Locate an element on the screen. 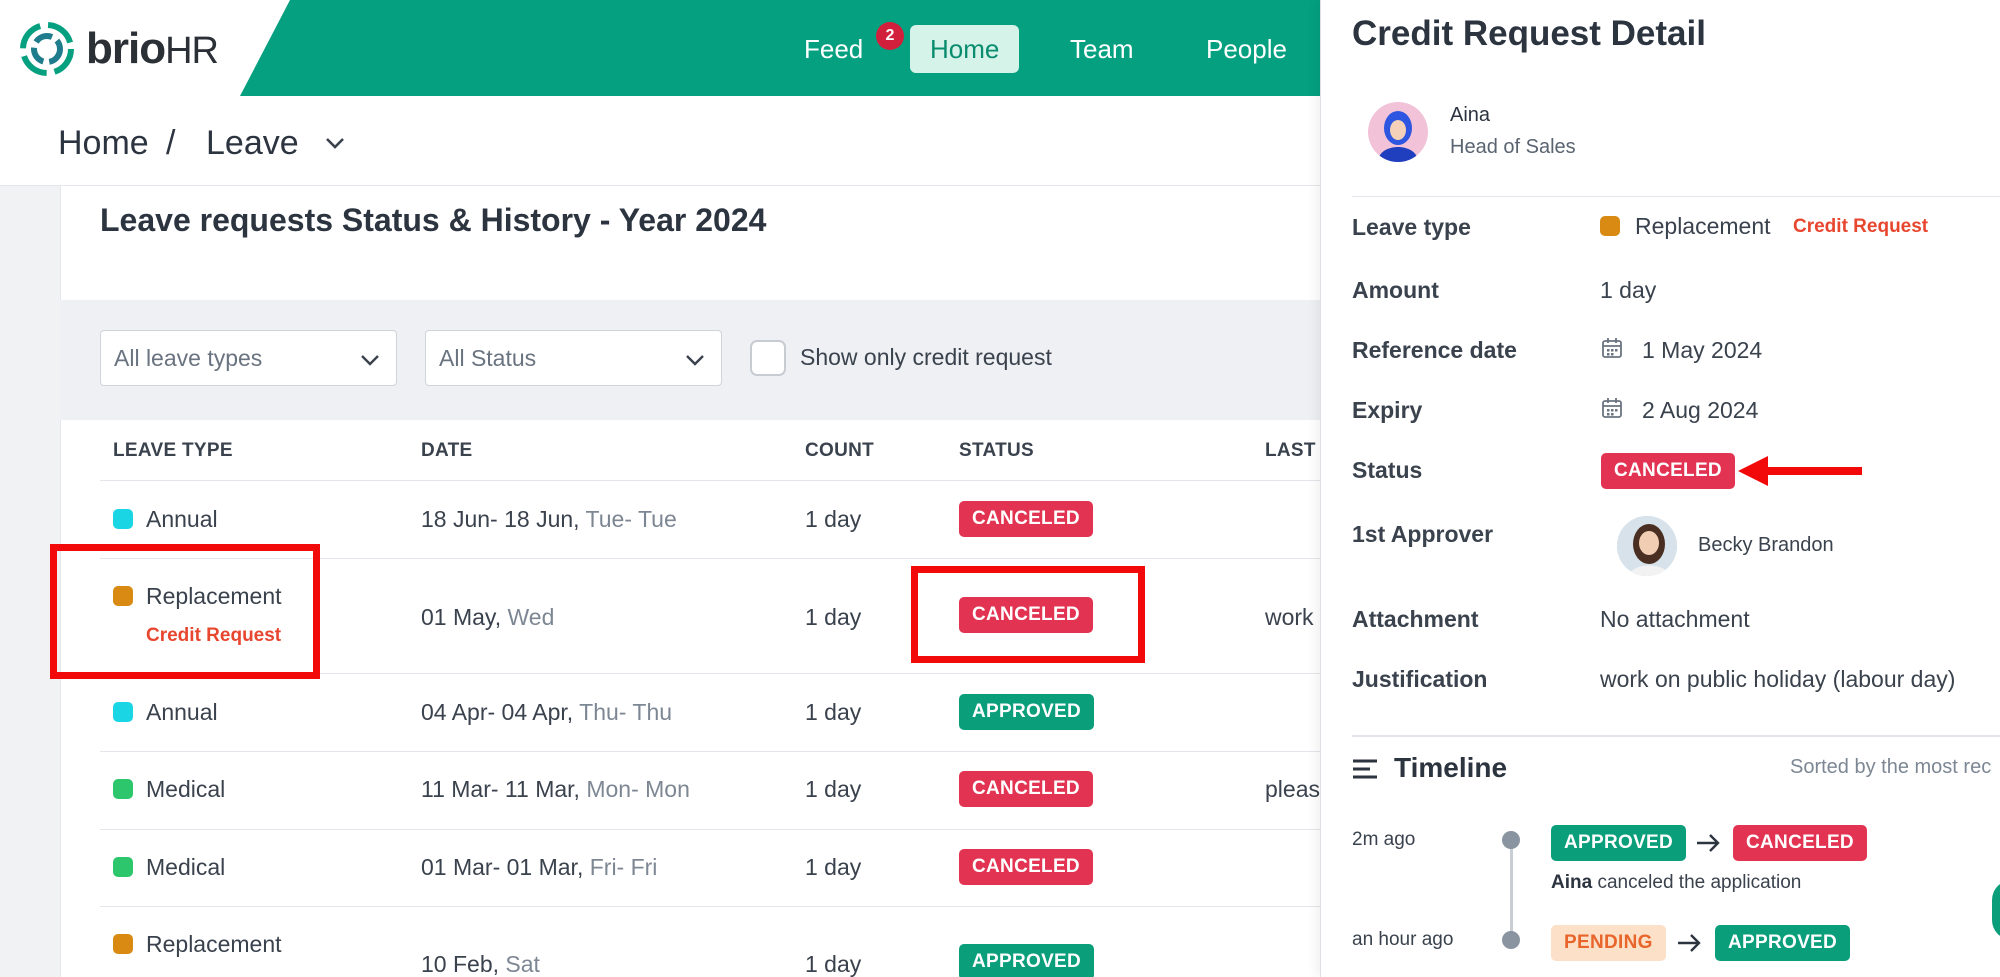 This screenshot has height=977, width=2000. status-filter-value: All Status is located at coordinates (488, 358).